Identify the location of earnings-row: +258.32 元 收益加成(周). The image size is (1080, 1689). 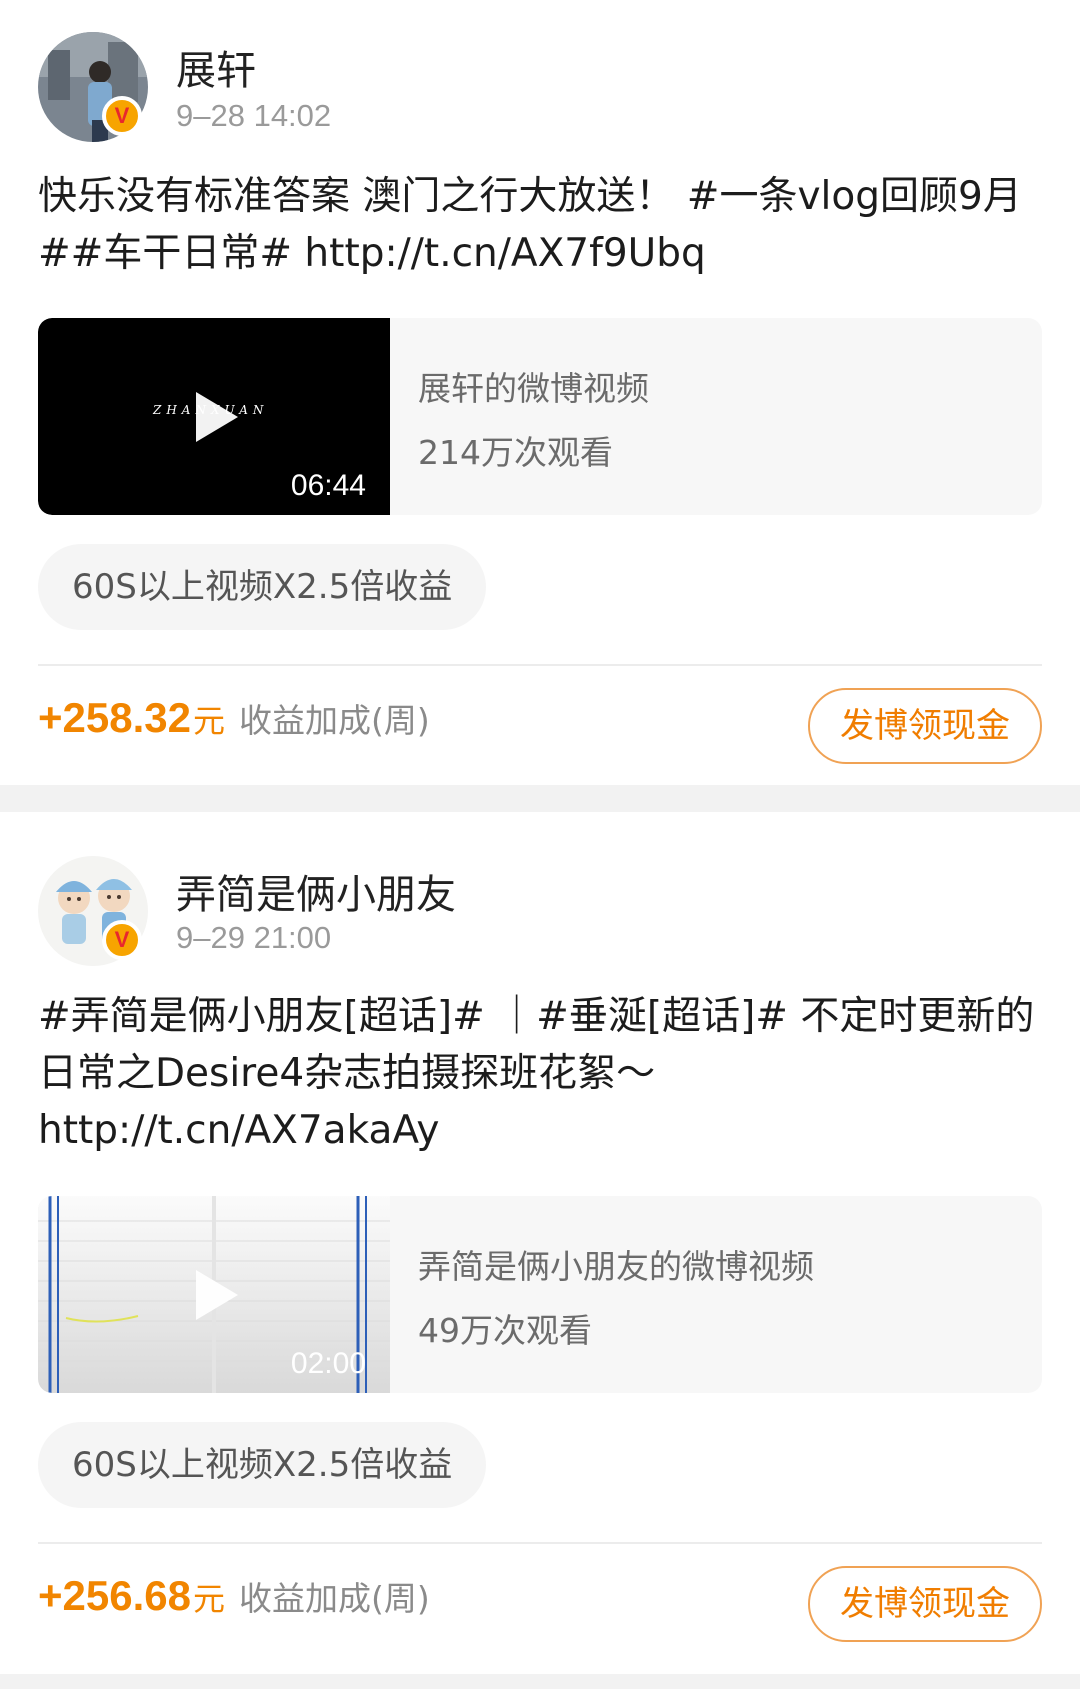
(234, 718).